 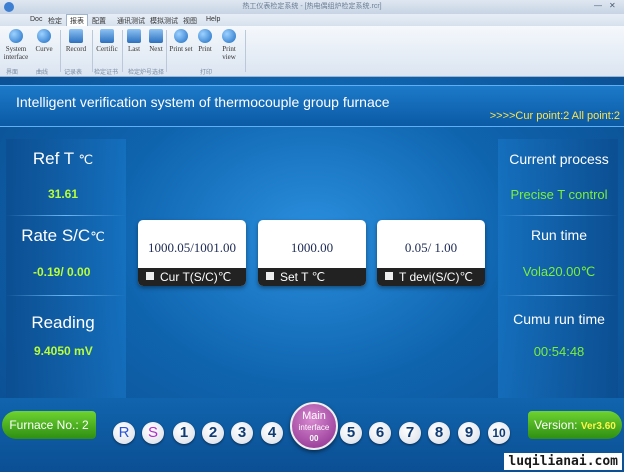 I want to click on next-icon, so click(x=156, y=36).